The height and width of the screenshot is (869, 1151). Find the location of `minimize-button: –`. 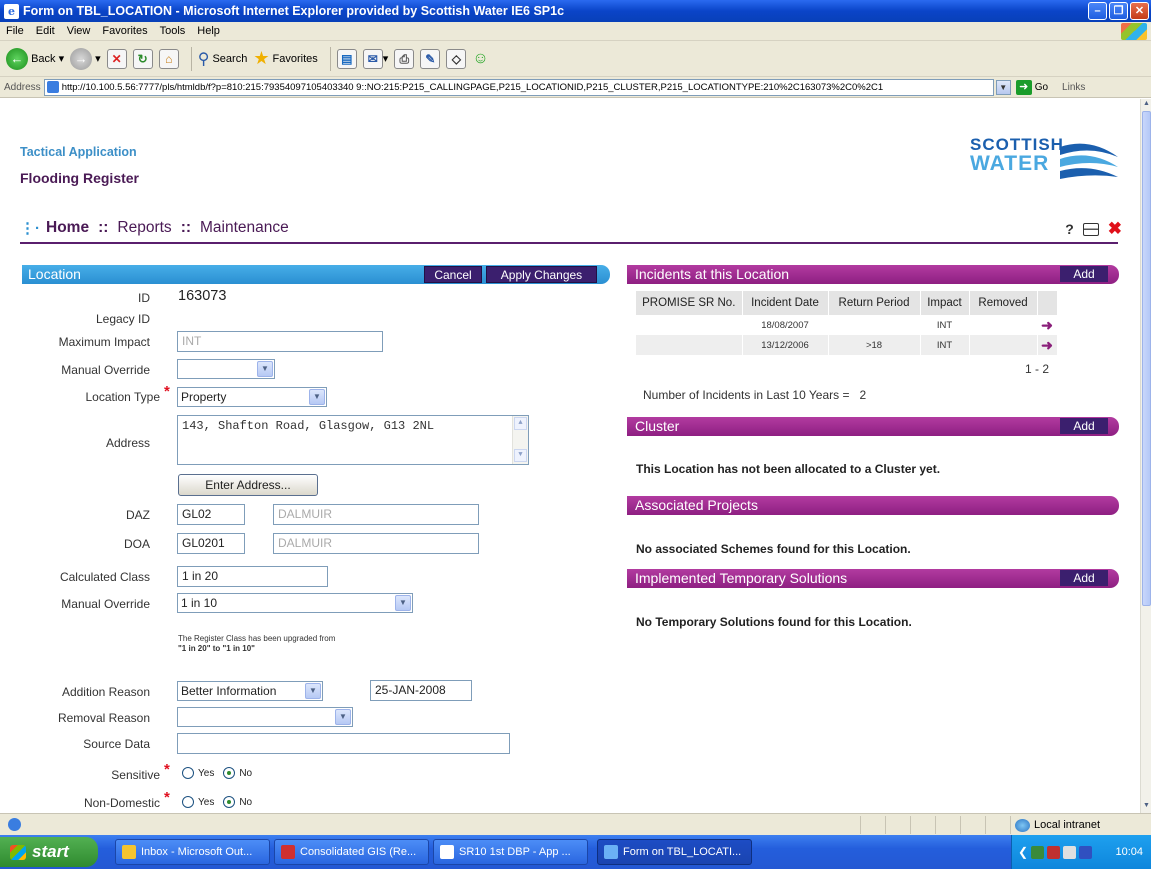

minimize-button: – is located at coordinates (1097, 11).